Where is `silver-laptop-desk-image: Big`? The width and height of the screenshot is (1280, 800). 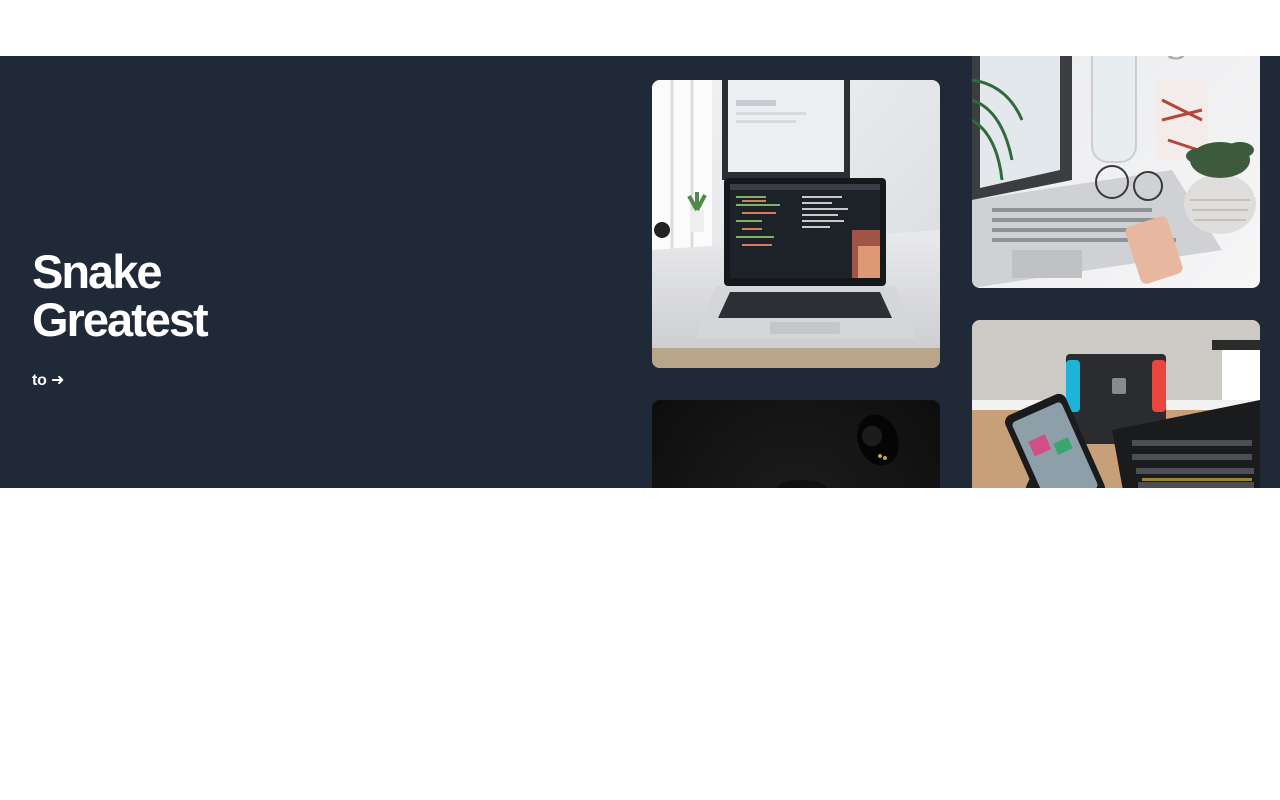 silver-laptop-desk-image: Big is located at coordinates (1116, 172).